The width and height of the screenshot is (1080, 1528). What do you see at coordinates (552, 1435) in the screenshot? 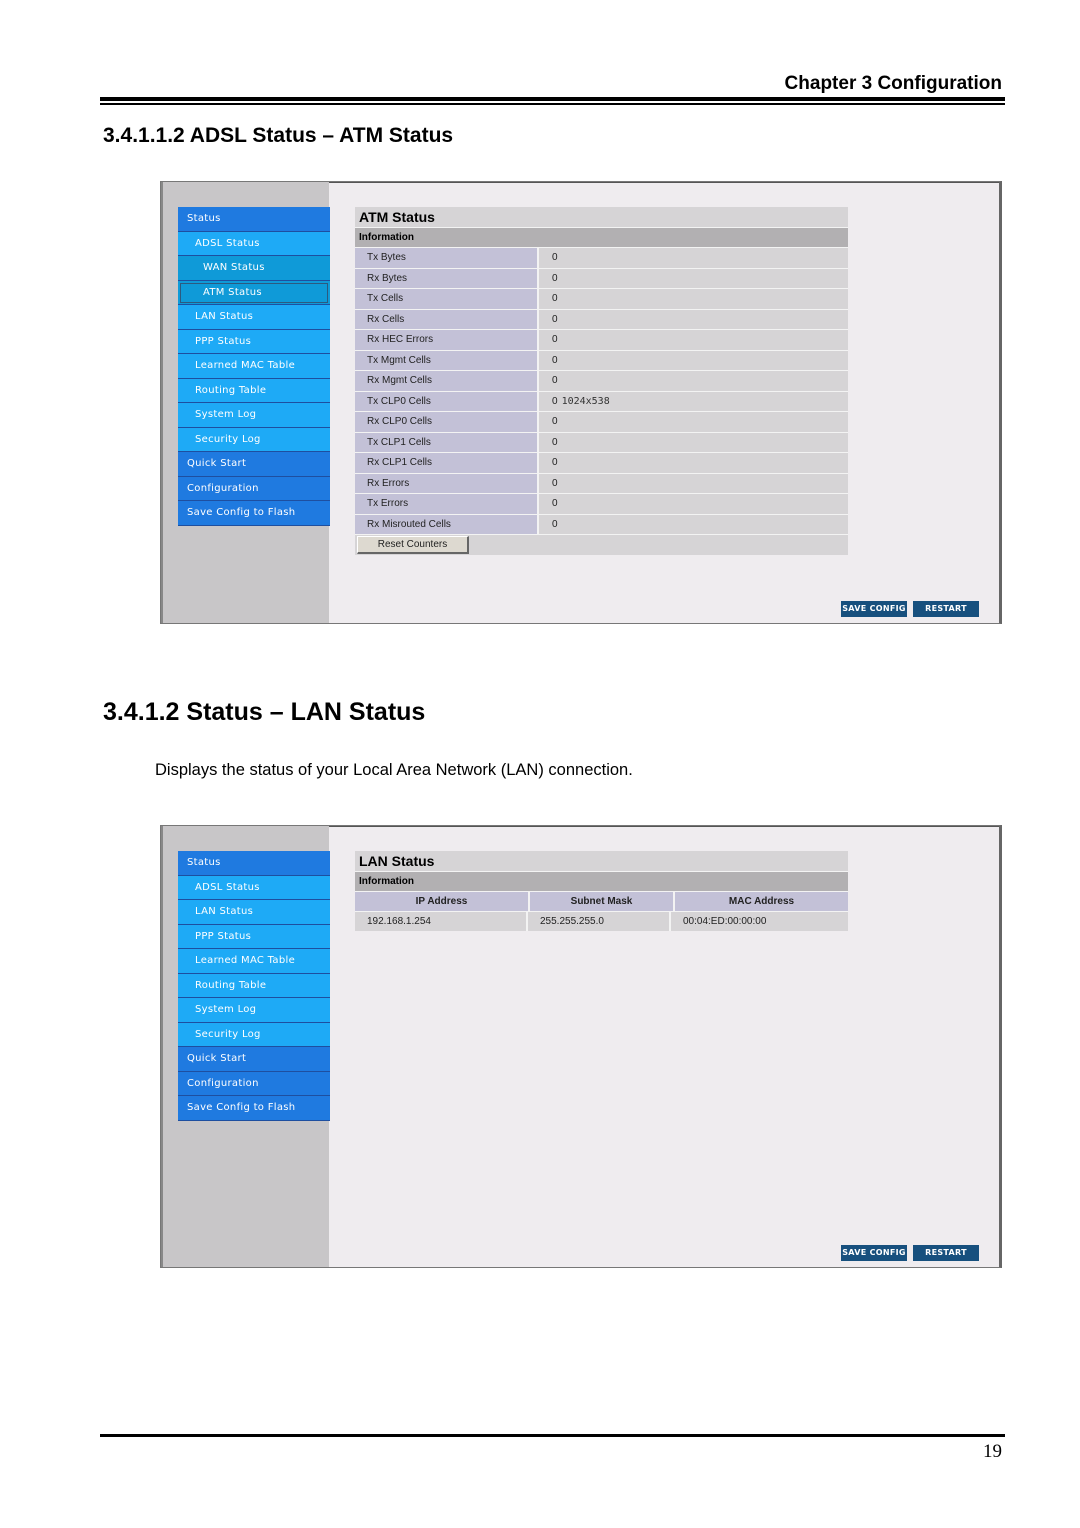
I see `footer-rule` at bounding box center [552, 1435].